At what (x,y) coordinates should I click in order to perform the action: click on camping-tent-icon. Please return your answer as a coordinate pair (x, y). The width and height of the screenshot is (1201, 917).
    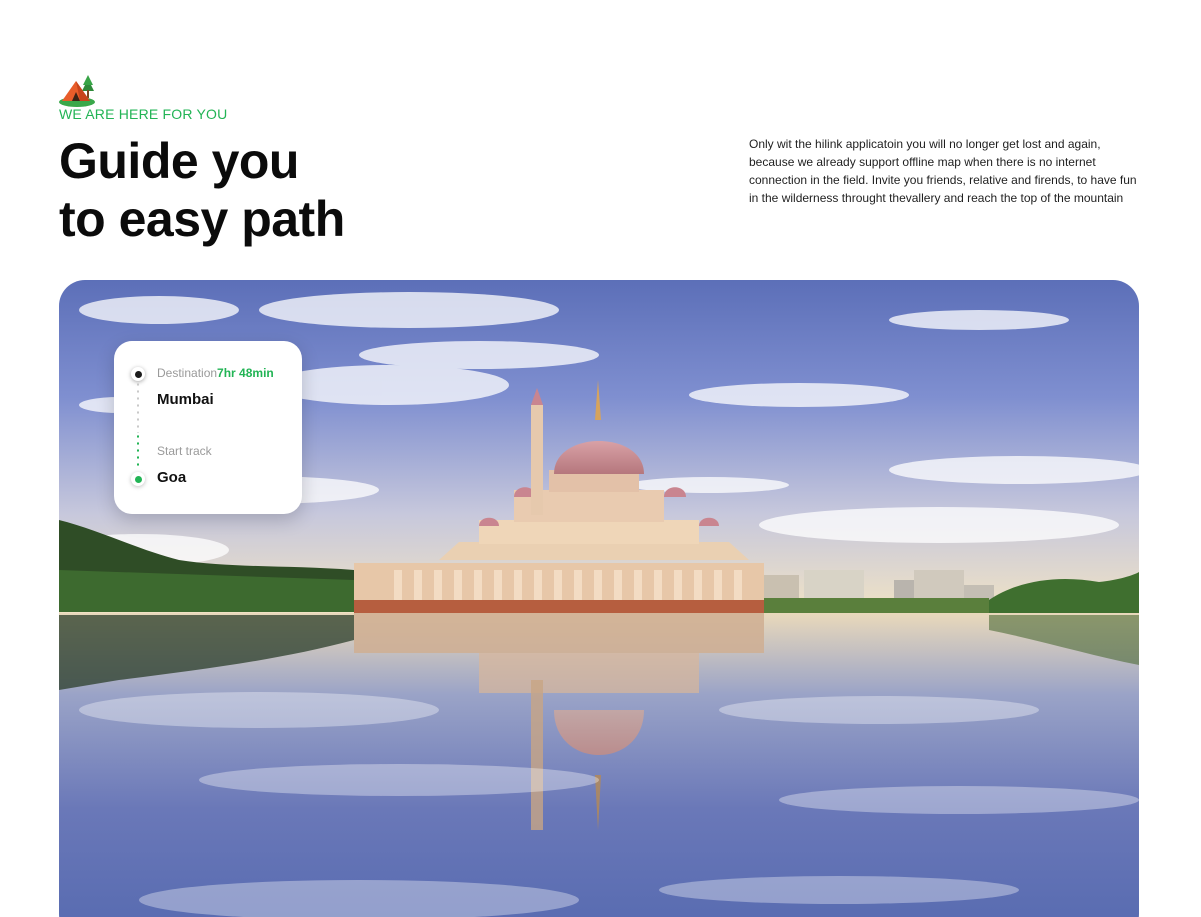
    Looking at the image, I should click on (78, 91).